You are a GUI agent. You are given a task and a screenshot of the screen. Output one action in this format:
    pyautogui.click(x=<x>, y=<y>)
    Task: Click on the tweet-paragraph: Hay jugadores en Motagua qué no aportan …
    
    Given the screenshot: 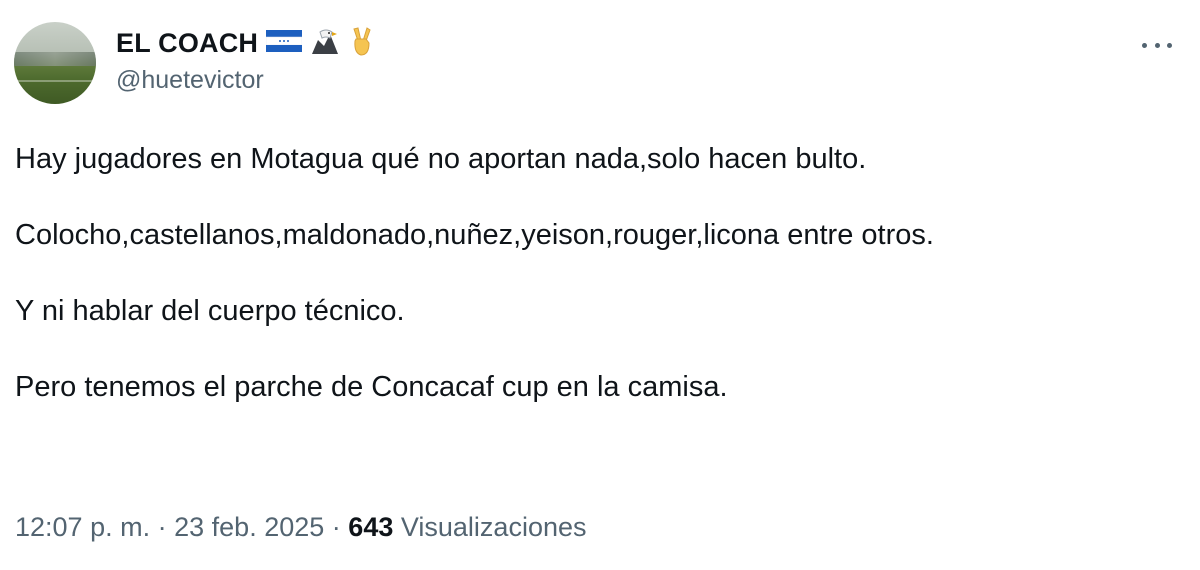 What is the action you would take?
    pyautogui.click(x=441, y=159)
    